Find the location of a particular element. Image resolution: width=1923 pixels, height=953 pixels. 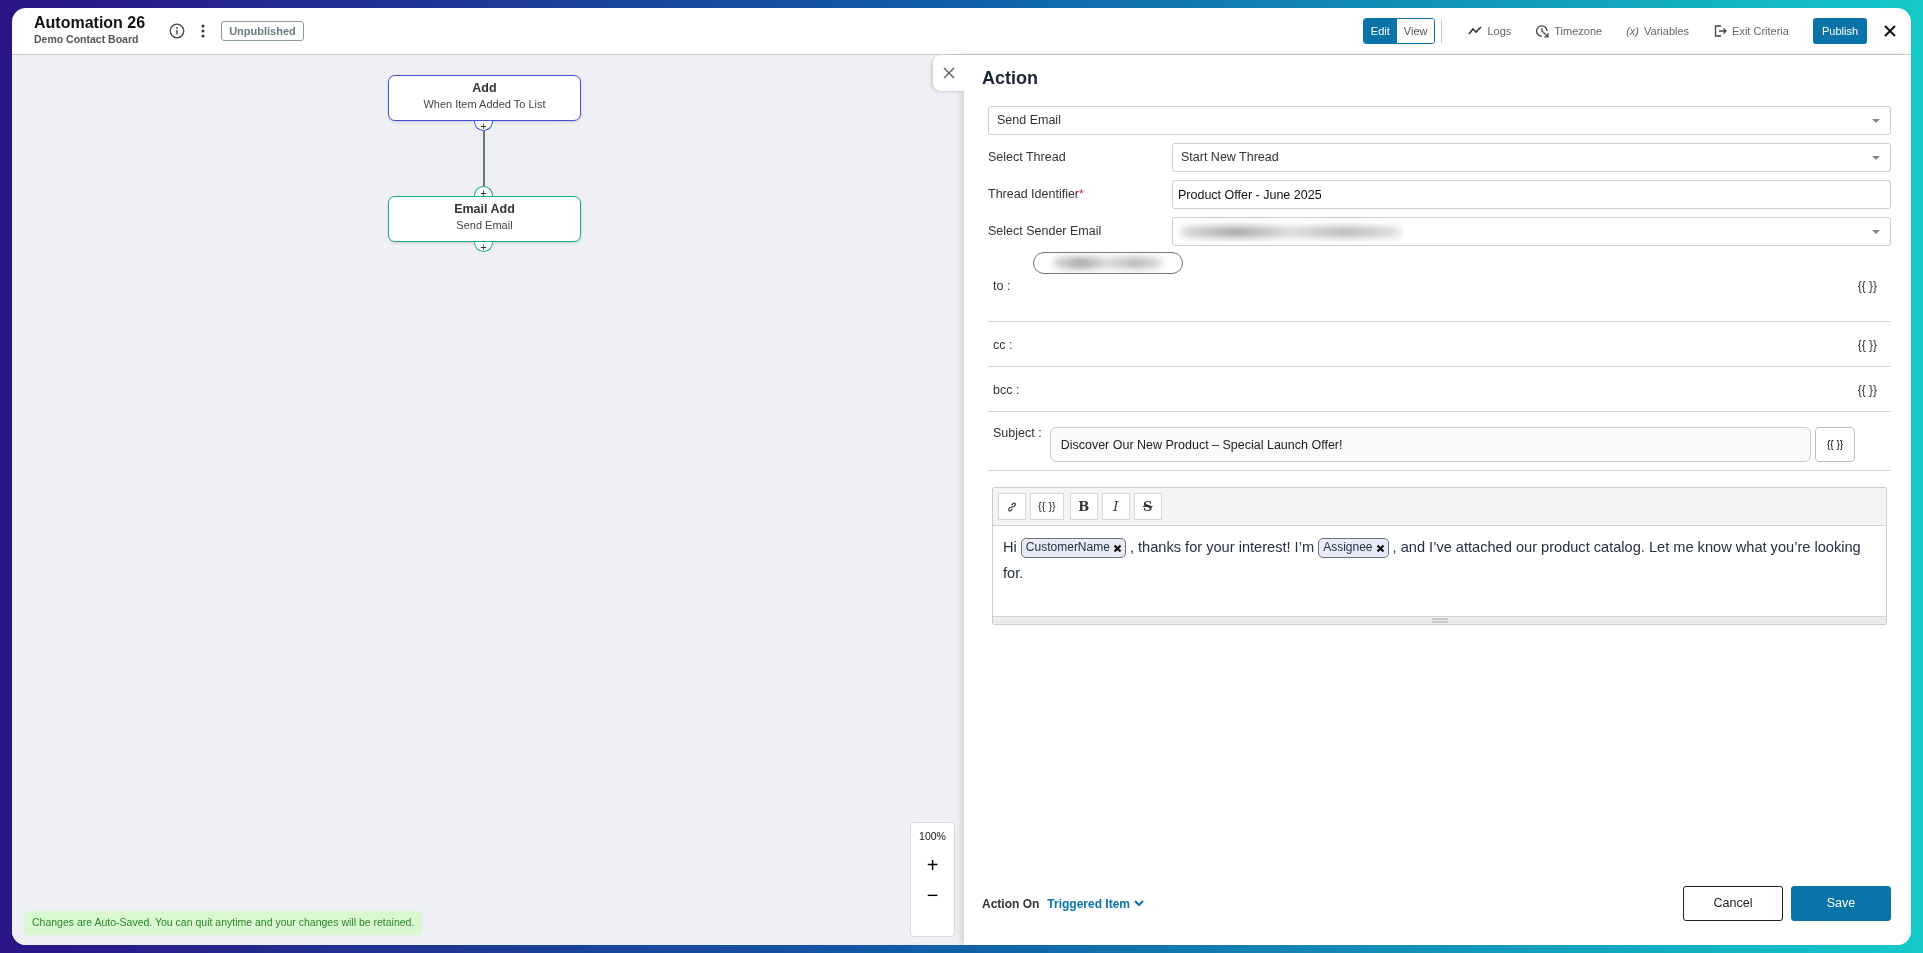

more-button is located at coordinates (203, 31).